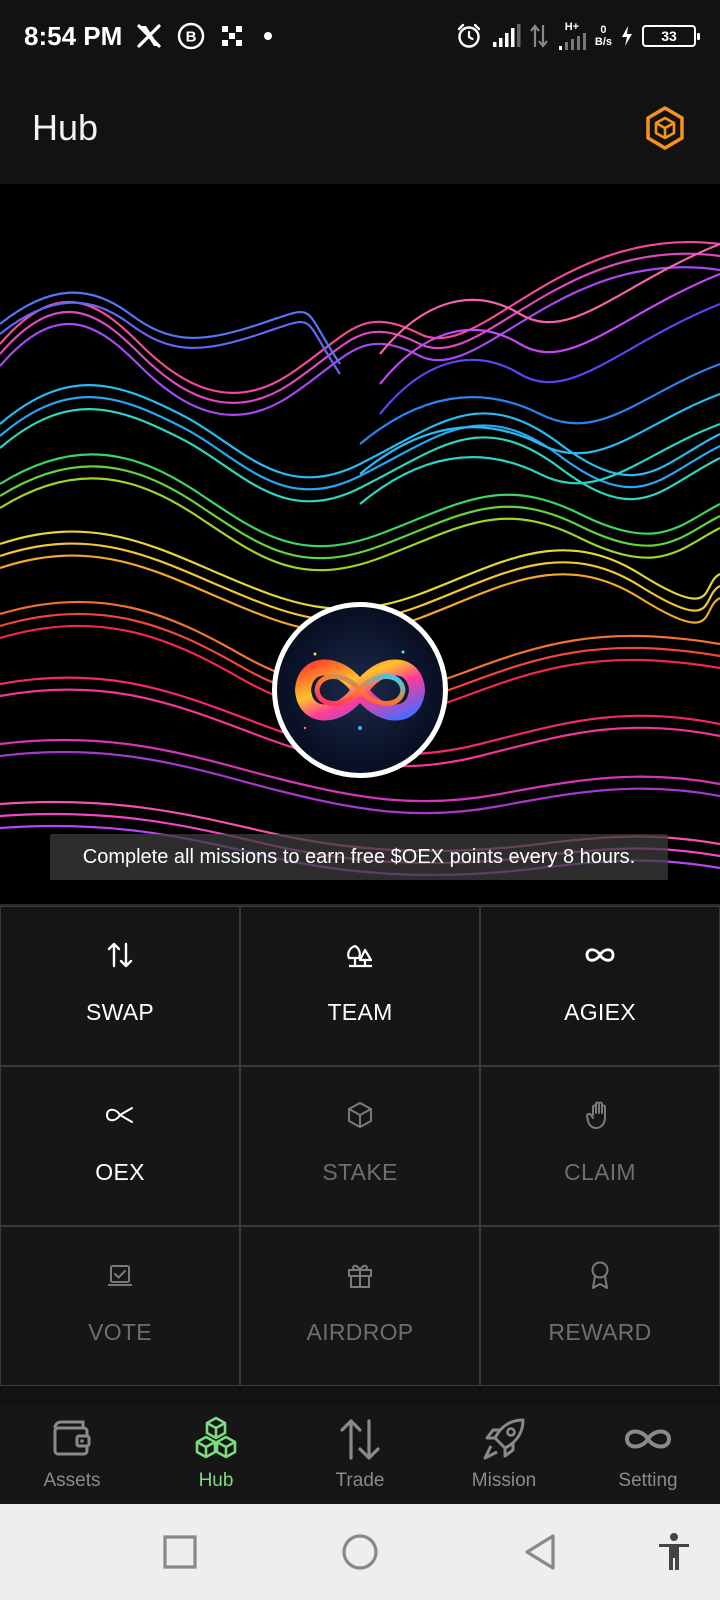  I want to click on nav-item-setting: Setting, so click(648, 1454).